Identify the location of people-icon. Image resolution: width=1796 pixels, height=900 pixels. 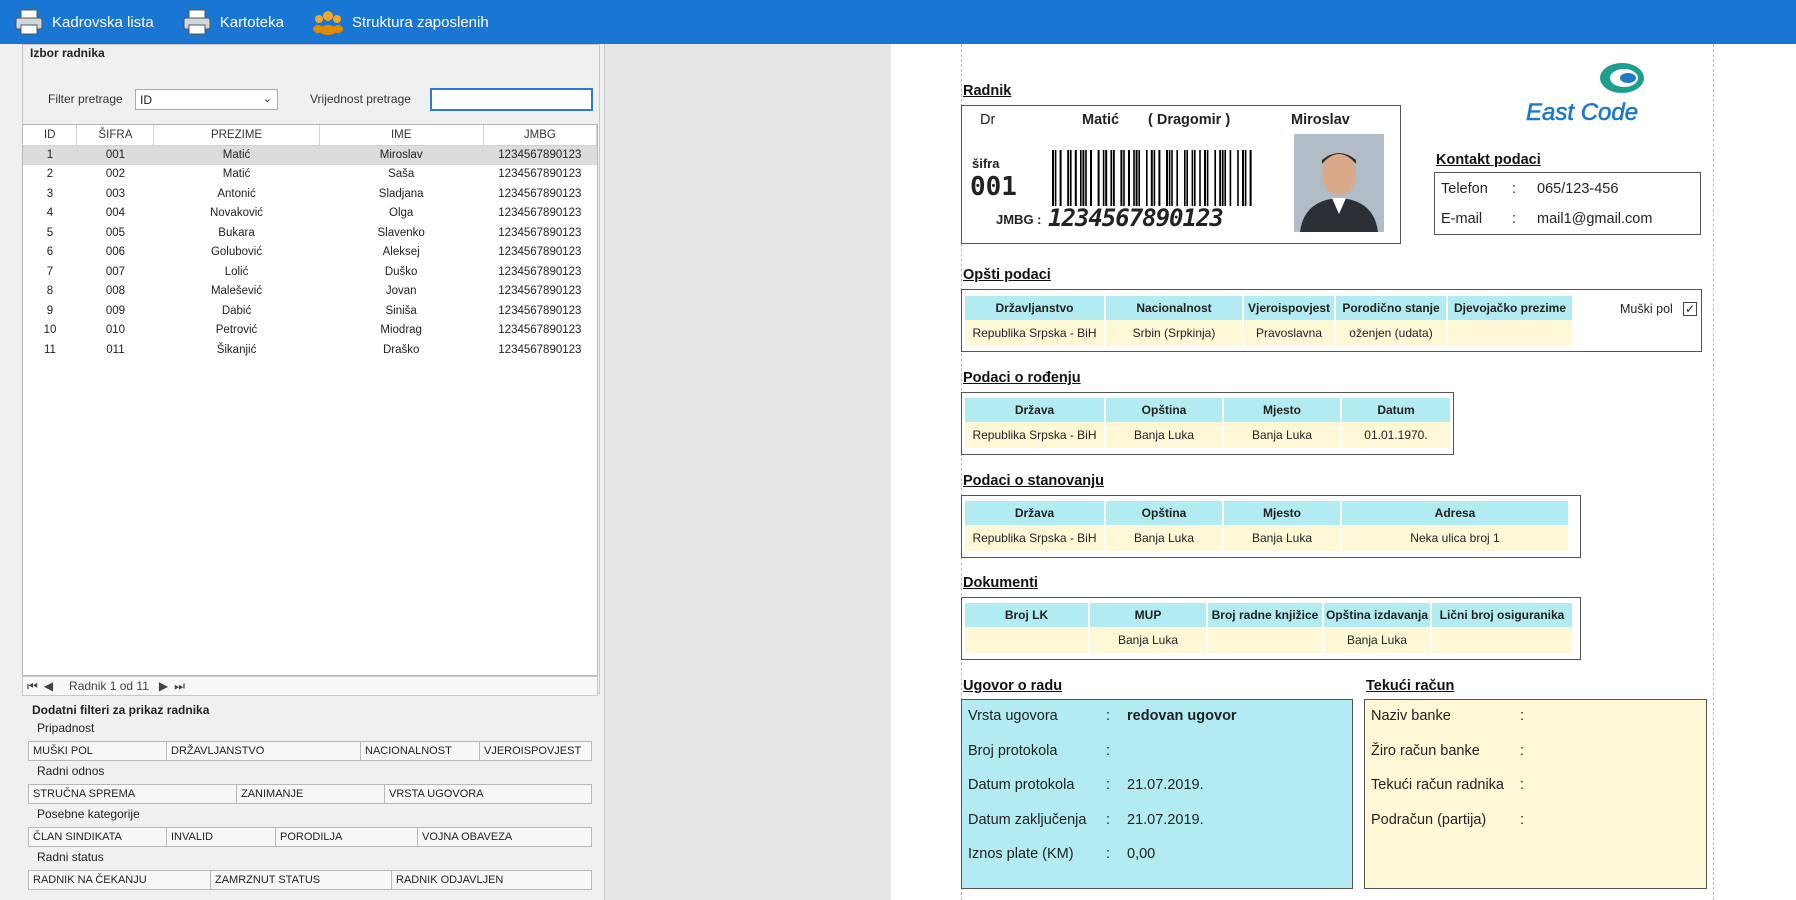
(327, 23).